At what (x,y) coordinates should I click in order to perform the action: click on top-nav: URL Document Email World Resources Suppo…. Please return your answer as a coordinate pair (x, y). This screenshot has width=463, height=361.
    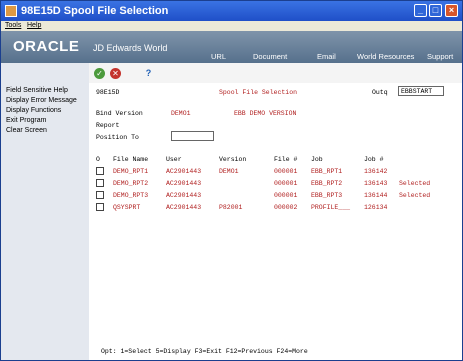
    Looking at the image, I should click on (326, 57).